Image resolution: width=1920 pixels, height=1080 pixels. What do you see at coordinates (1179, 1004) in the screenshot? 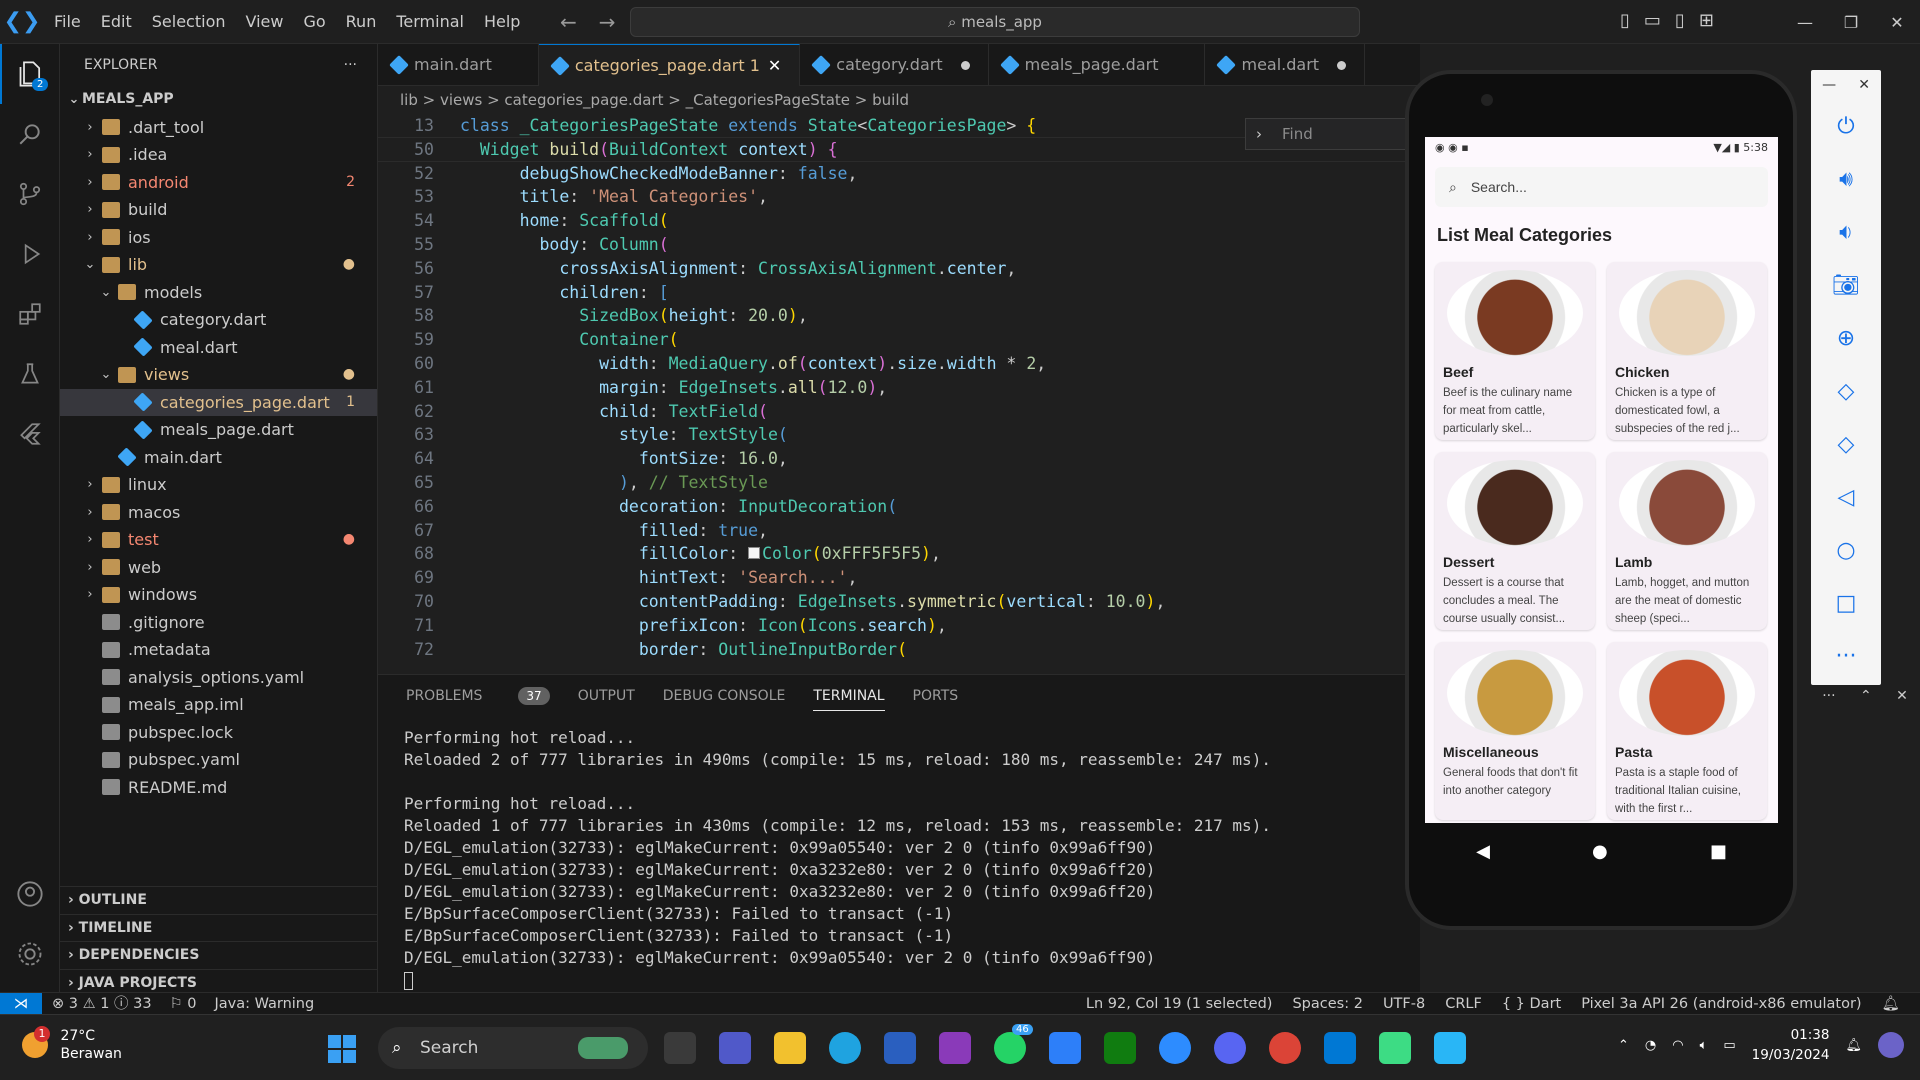
I see `status-right-item: Ln 92, Col 19 (1 selected)` at bounding box center [1179, 1004].